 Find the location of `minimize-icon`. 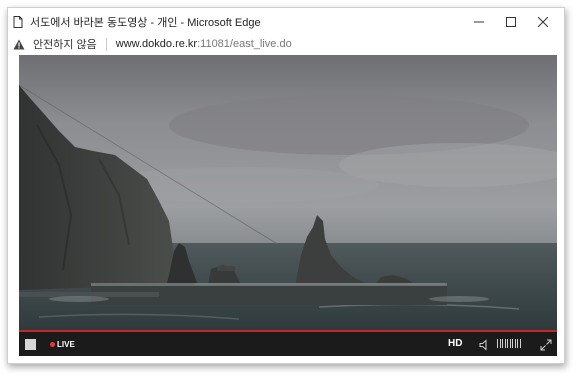

minimize-icon is located at coordinates (479, 21).